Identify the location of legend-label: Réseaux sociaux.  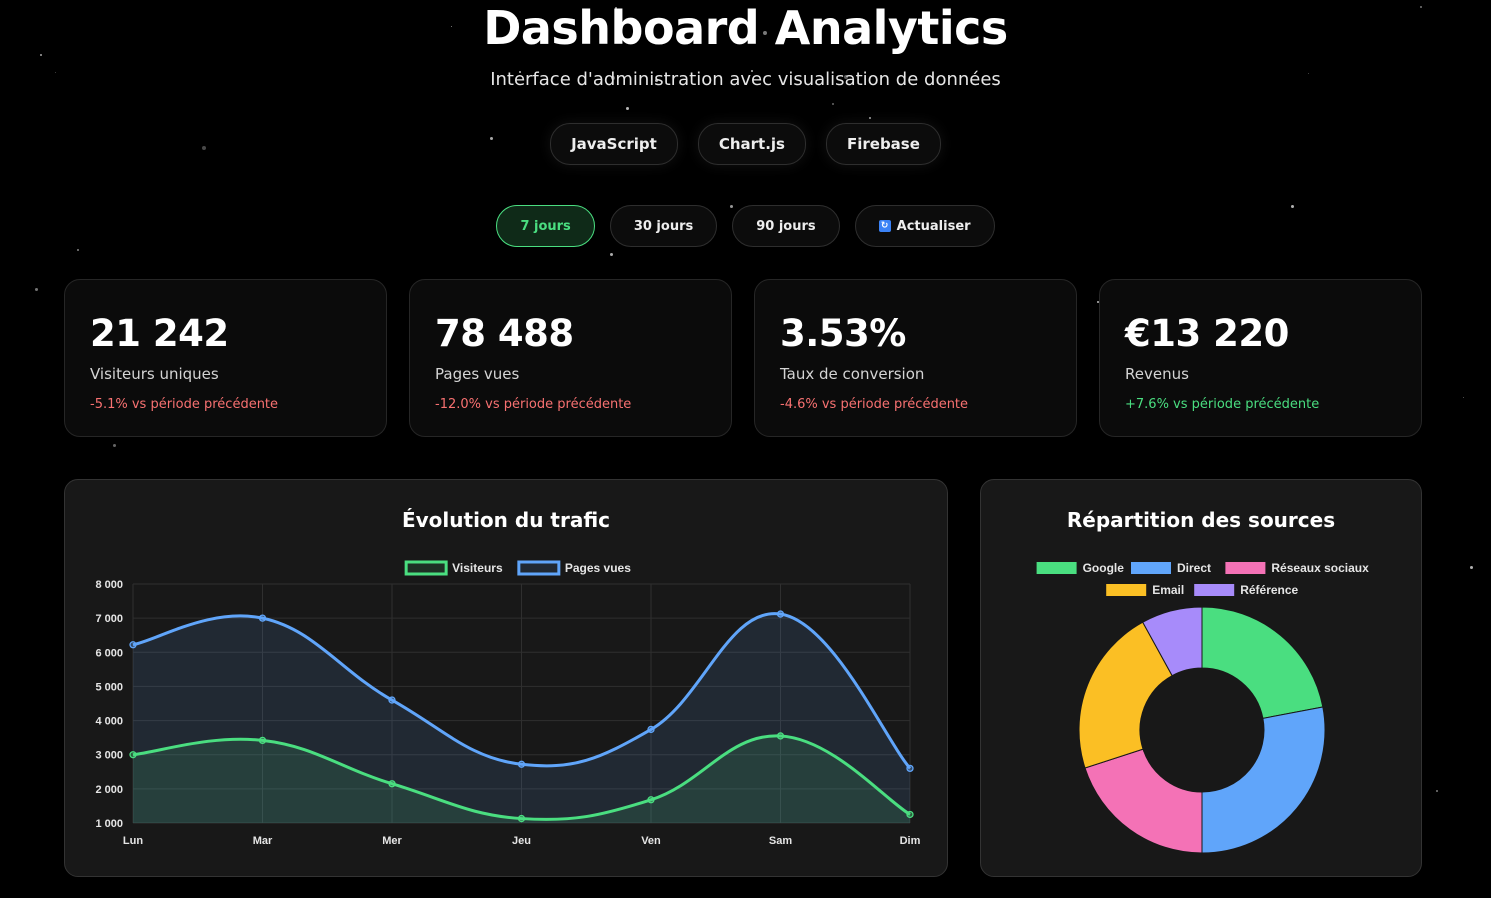
(1320, 568).